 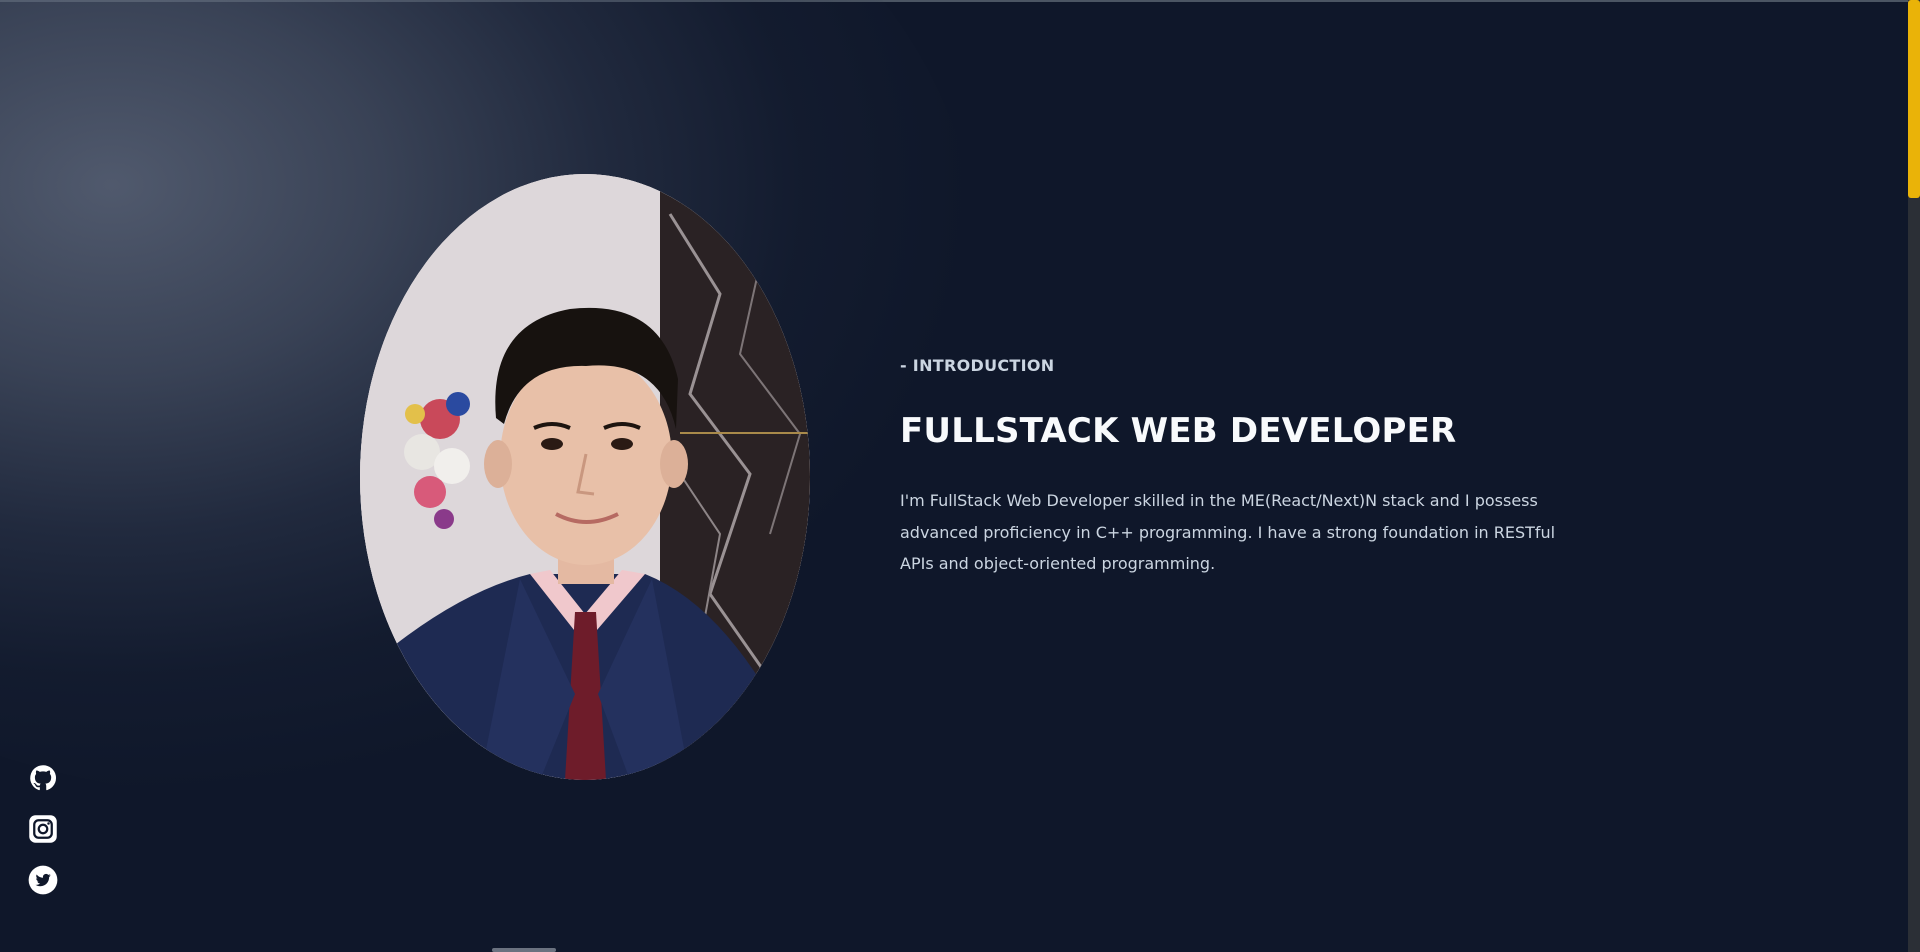 I want to click on scrollbar, so click(x=1914, y=476).